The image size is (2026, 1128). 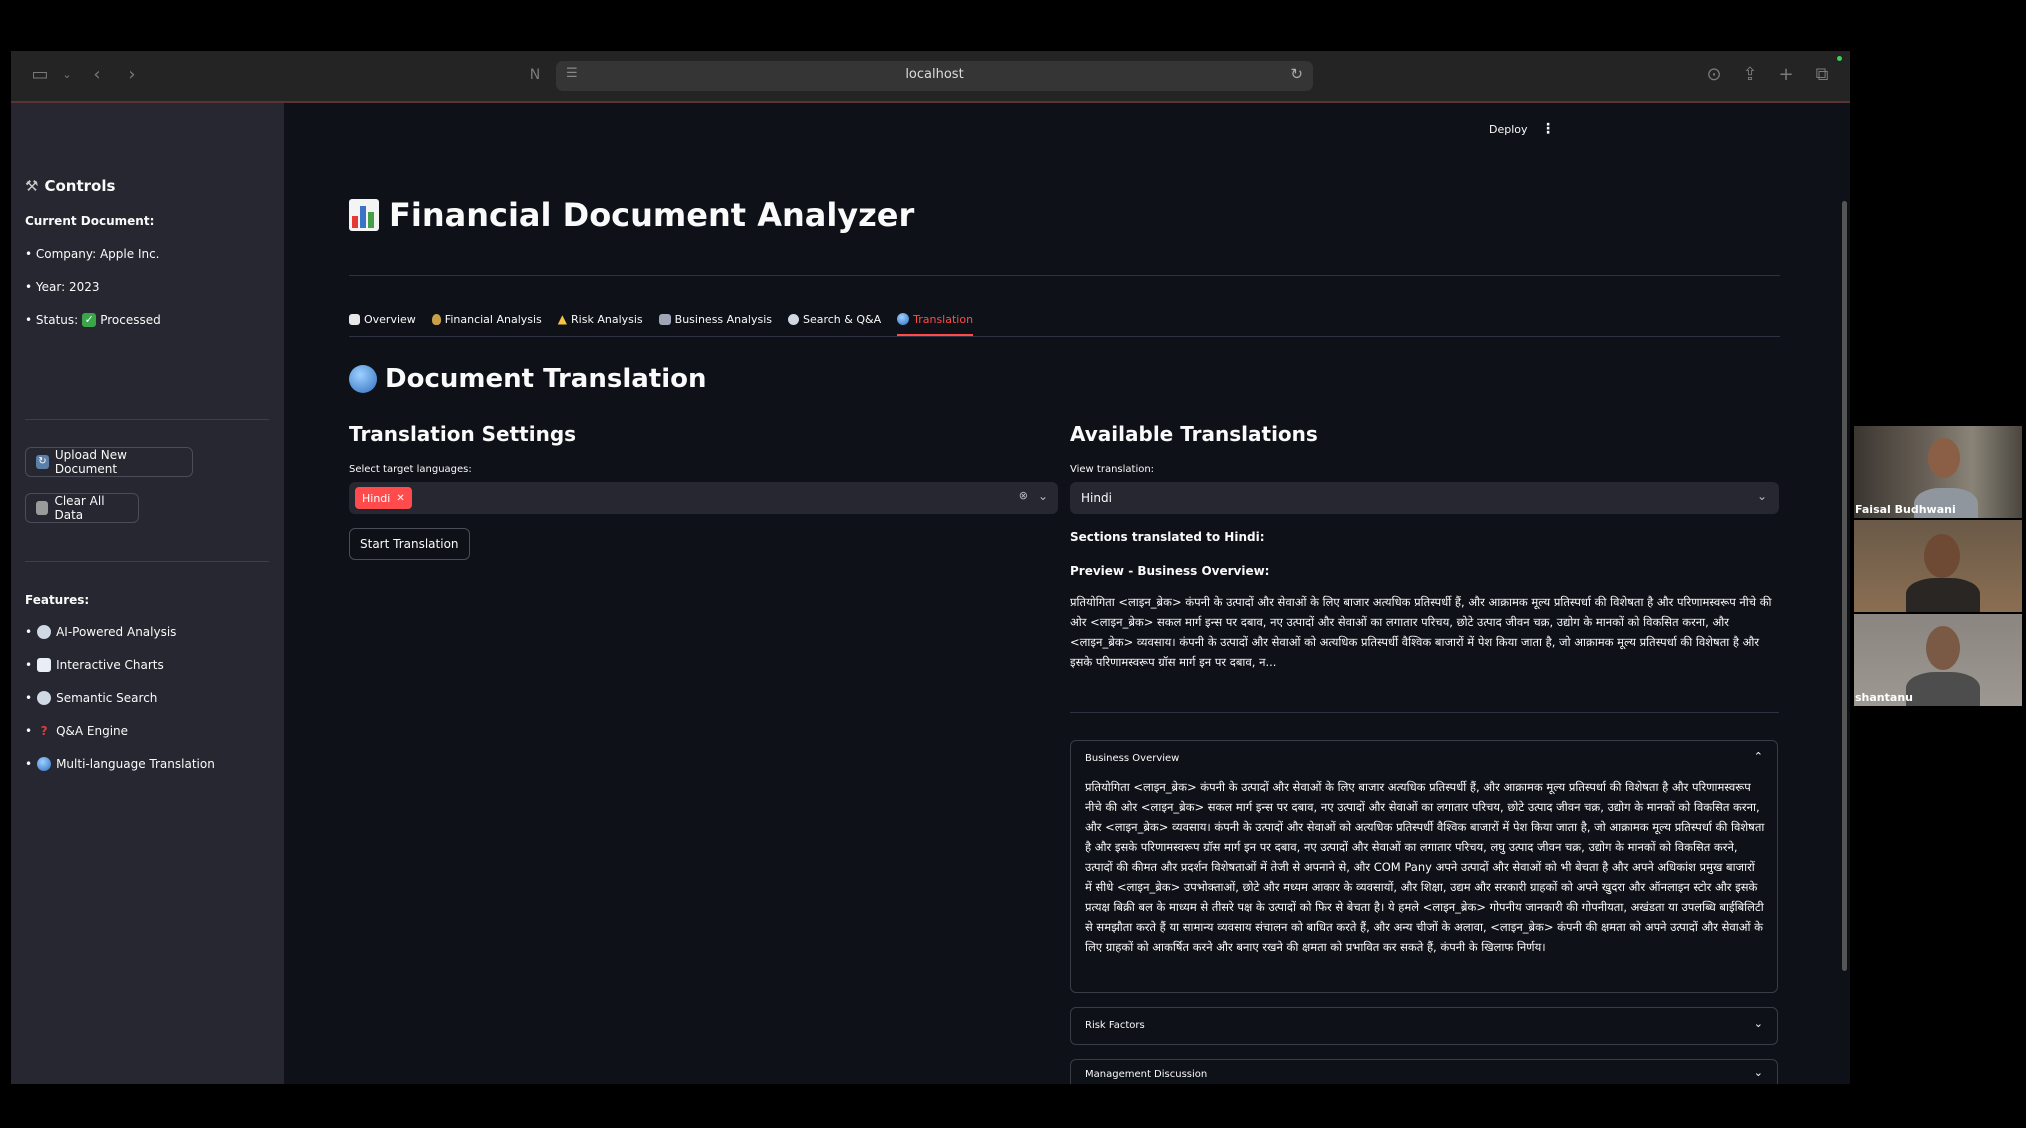 I want to click on status-line: • Status: ✓ Processed, so click(x=93, y=320).